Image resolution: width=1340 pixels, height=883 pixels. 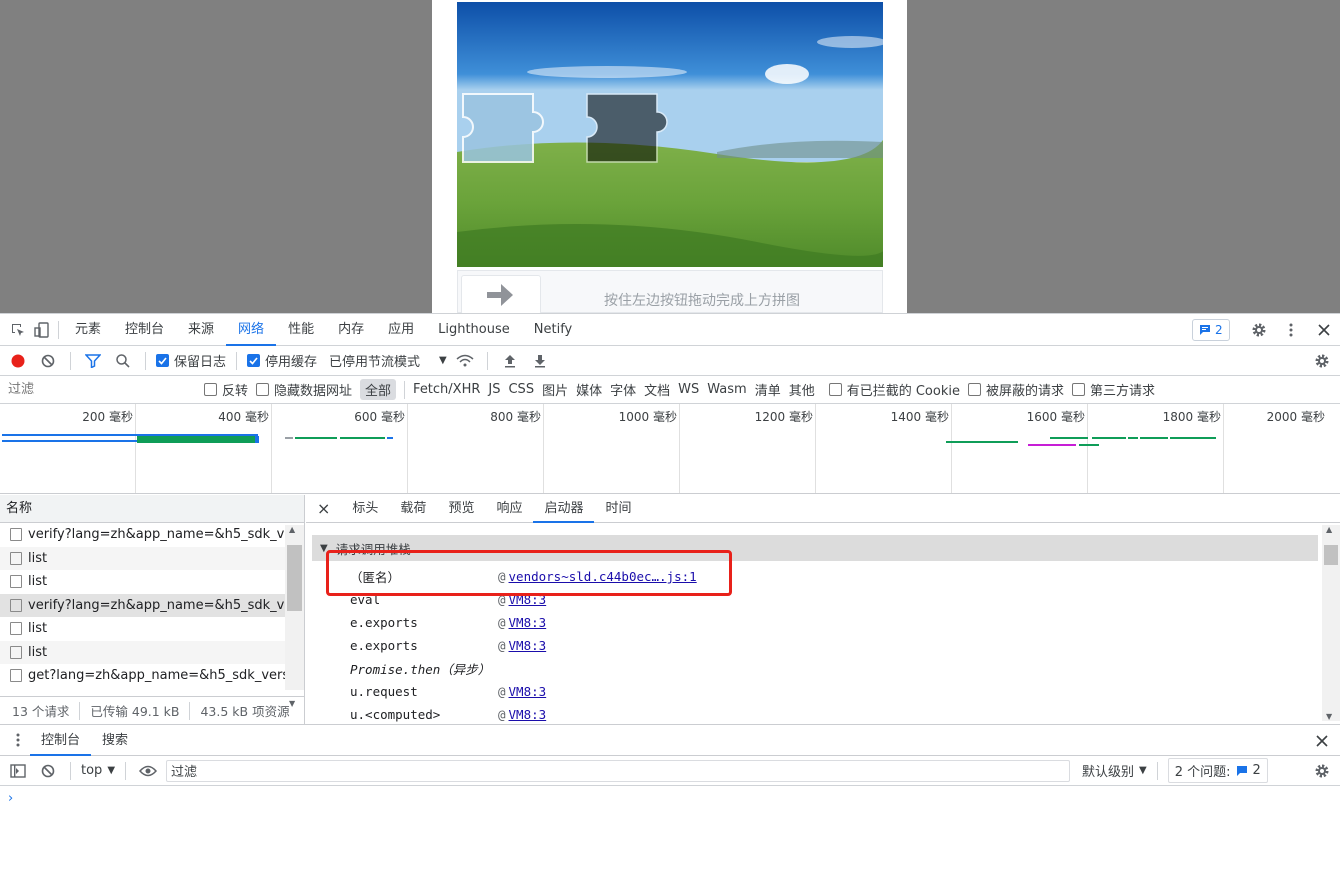 What do you see at coordinates (93, 361) in the screenshot?
I see `filter-funnel-icon` at bounding box center [93, 361].